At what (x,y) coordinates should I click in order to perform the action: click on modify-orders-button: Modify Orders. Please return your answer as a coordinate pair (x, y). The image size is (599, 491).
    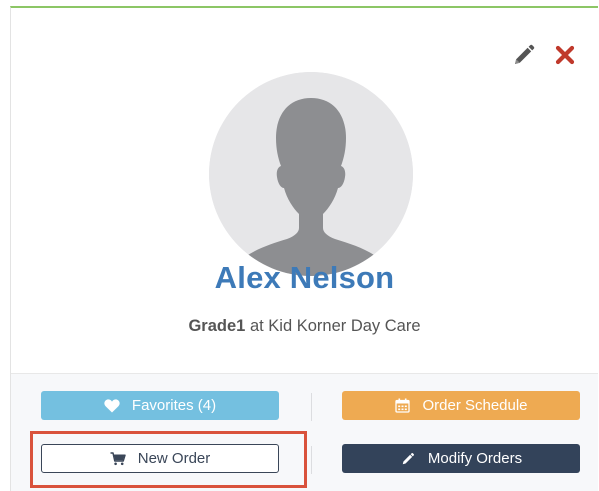
    Looking at the image, I should click on (461, 458).